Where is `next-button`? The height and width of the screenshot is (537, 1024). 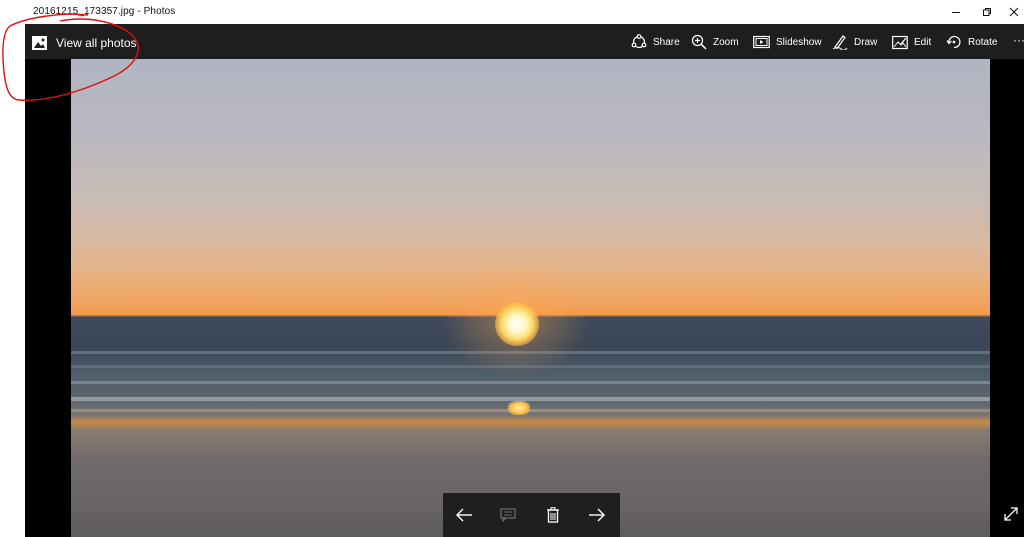 next-button is located at coordinates (597, 515).